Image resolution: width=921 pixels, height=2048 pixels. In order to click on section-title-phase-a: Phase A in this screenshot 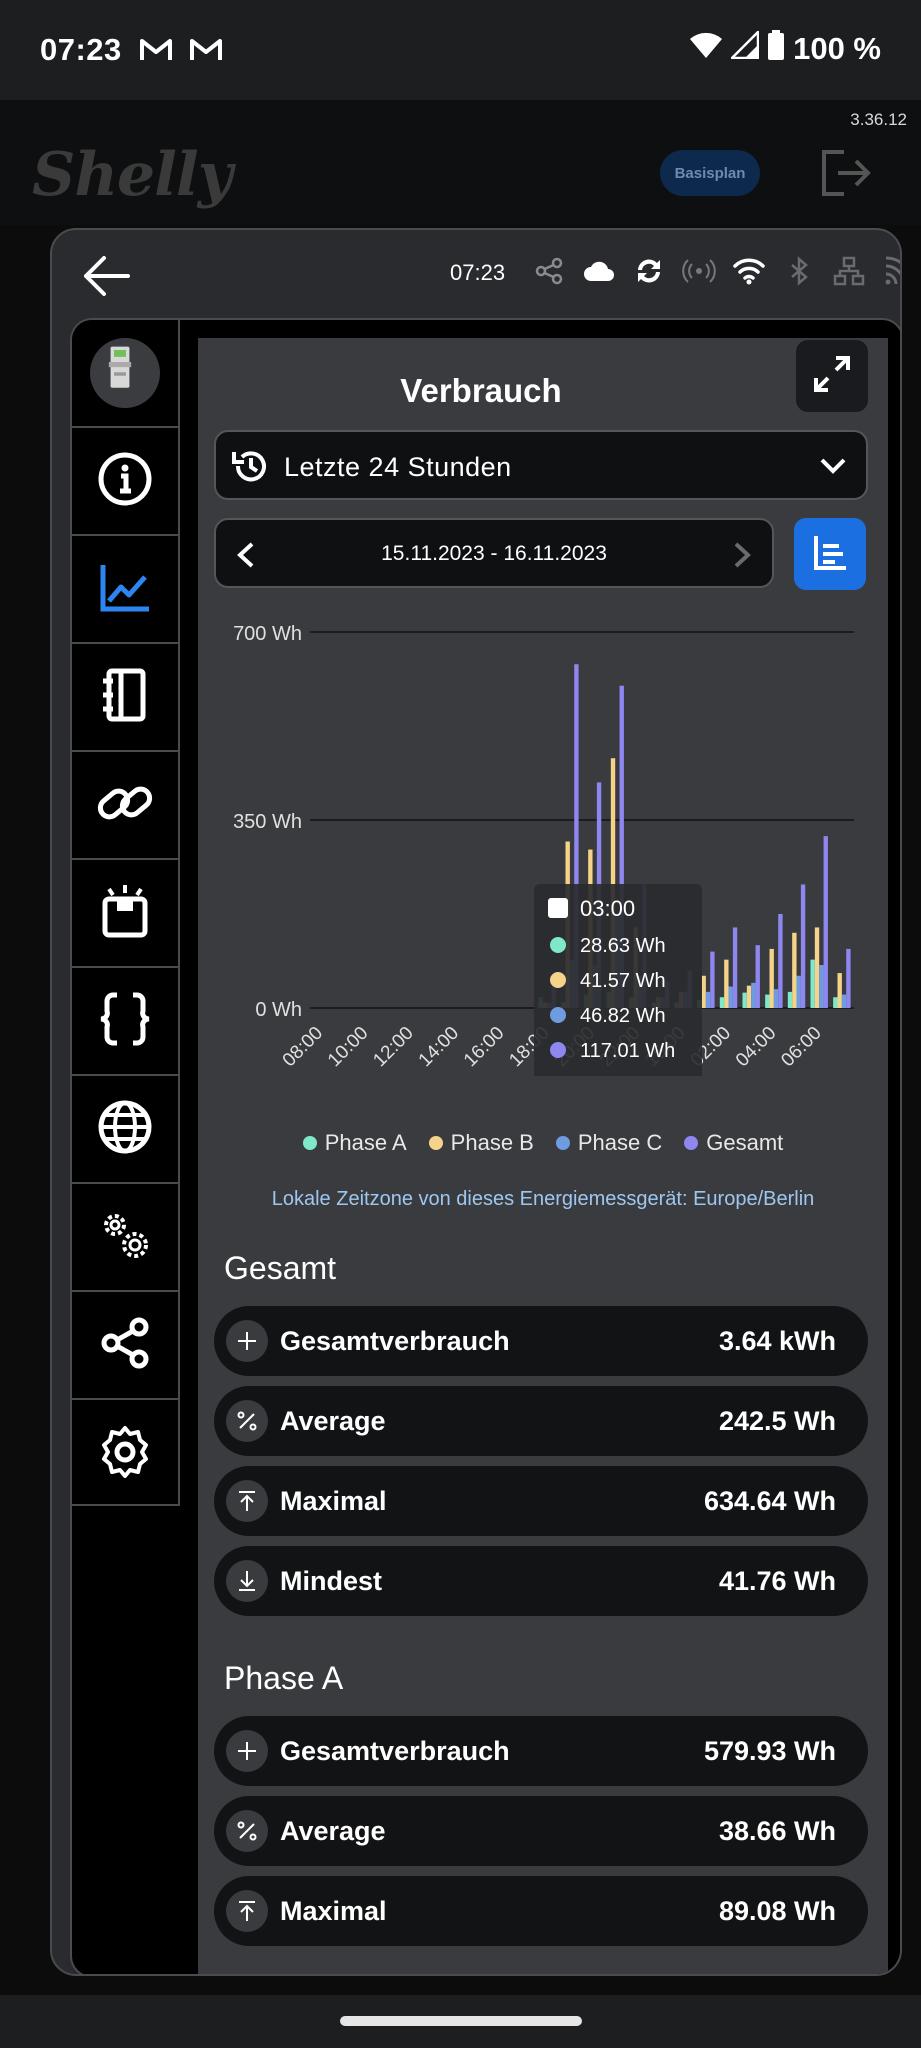, I will do `click(284, 1678)`.